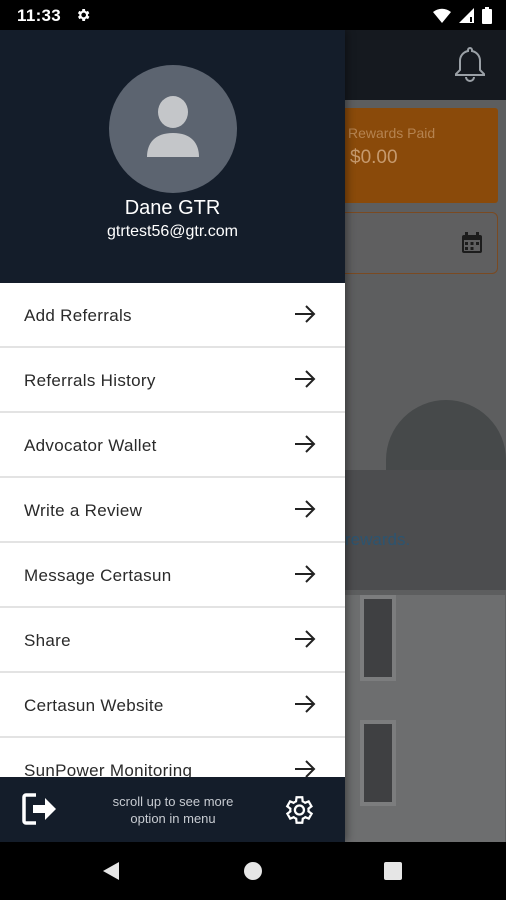 The width and height of the screenshot is (506, 900). Describe the element at coordinates (298, 810) in the screenshot. I see `gear-icon` at that location.